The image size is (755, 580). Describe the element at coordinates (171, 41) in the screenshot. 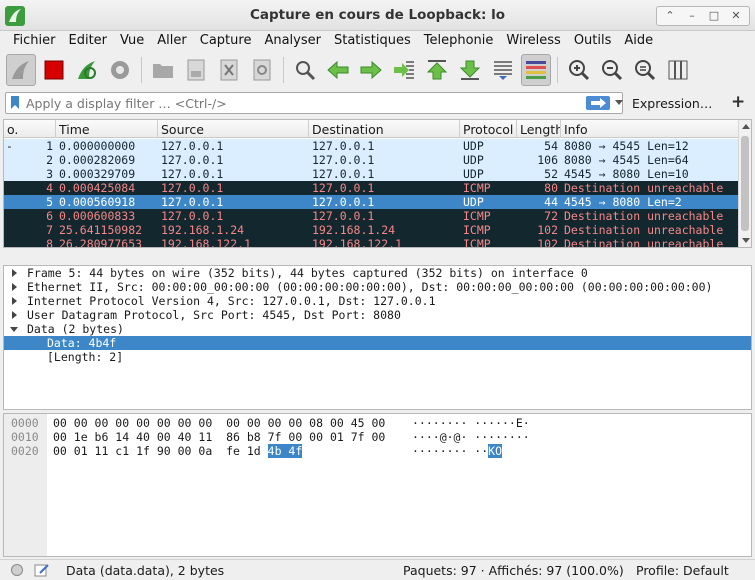

I see `menu-aller: Aller` at that location.